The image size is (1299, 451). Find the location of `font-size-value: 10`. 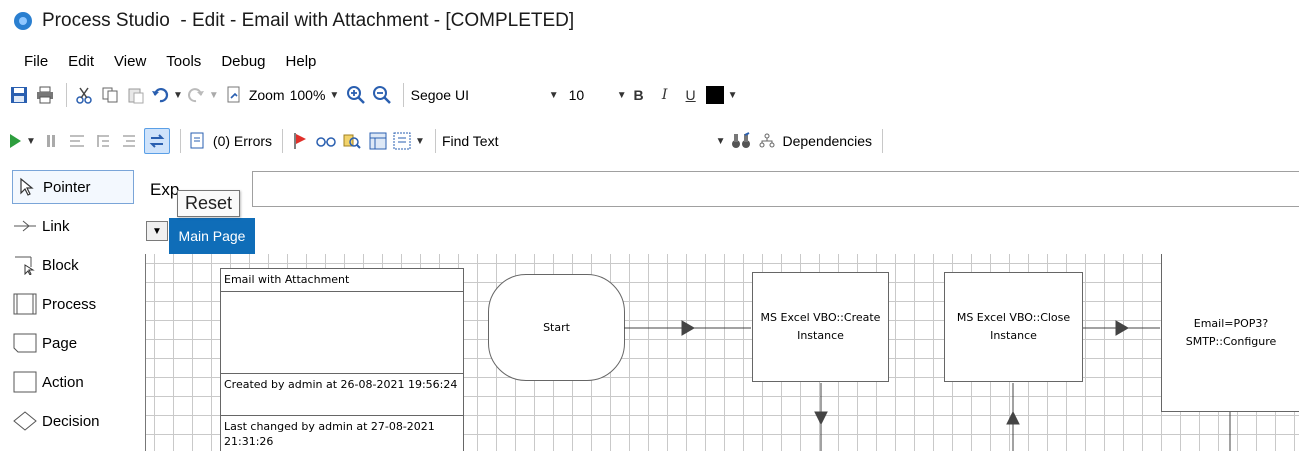

font-size-value: 10 is located at coordinates (576, 95).